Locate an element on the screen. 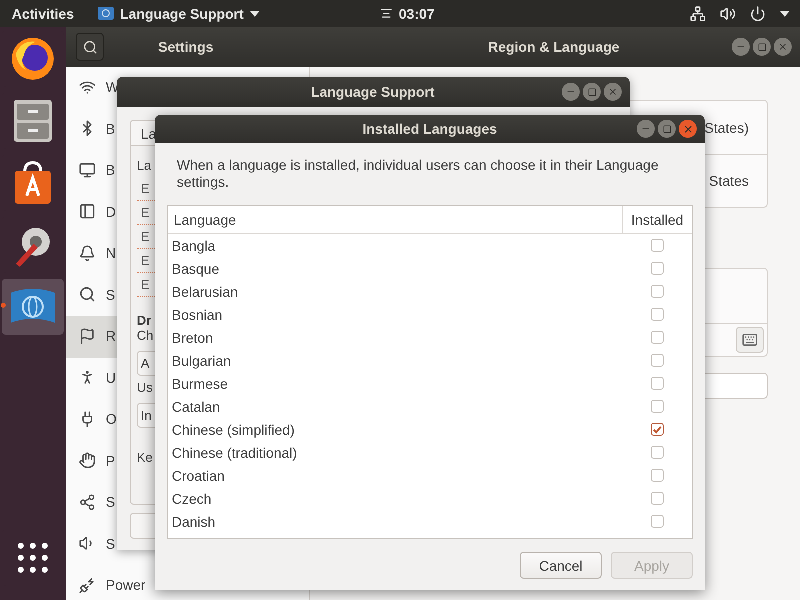 The height and width of the screenshot is (600, 800). description-text: When a language is installed, individual users can choose it in their Language settings. is located at coordinates (418, 174).